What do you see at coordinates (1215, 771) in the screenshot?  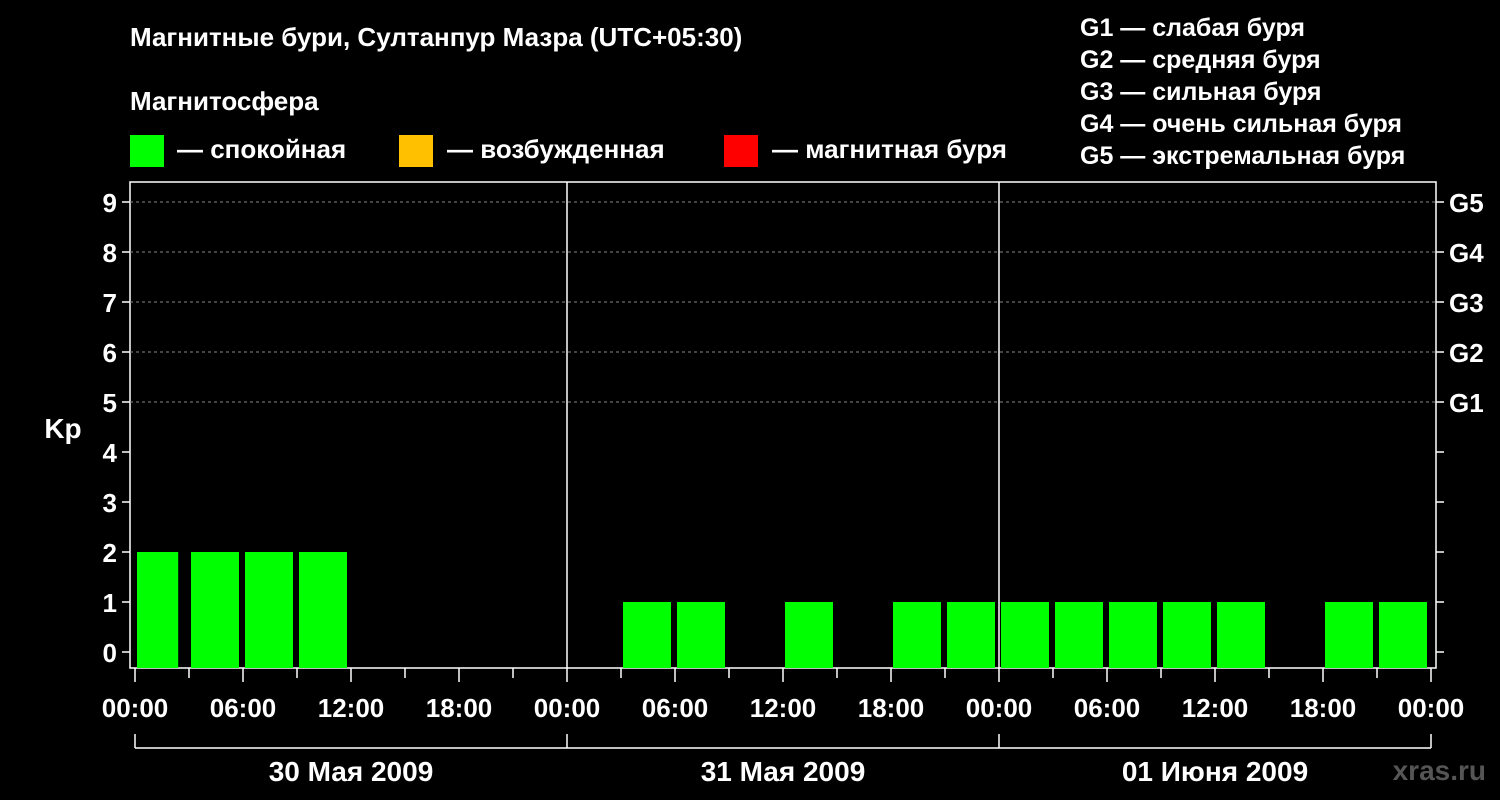 I see `day-label: 01 Июня 2009` at bounding box center [1215, 771].